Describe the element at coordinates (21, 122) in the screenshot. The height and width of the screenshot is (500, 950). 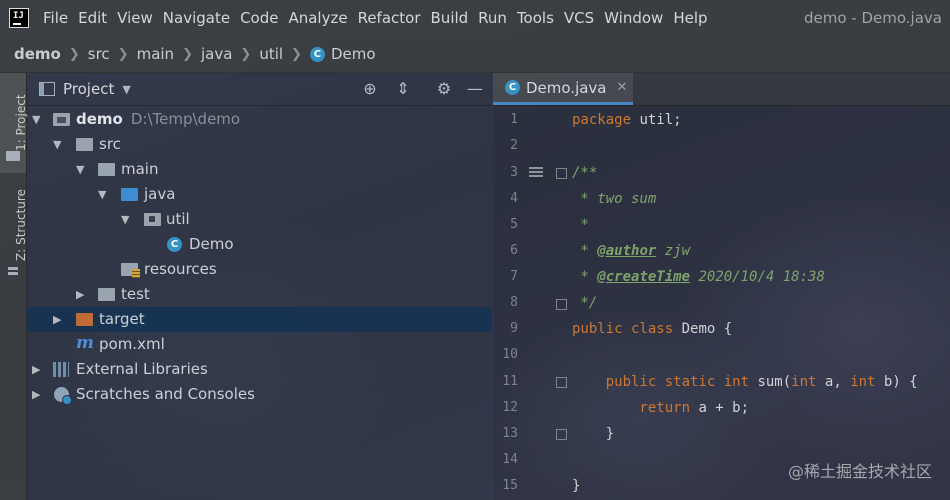
I see `tab-project-label: 1: Project` at that location.